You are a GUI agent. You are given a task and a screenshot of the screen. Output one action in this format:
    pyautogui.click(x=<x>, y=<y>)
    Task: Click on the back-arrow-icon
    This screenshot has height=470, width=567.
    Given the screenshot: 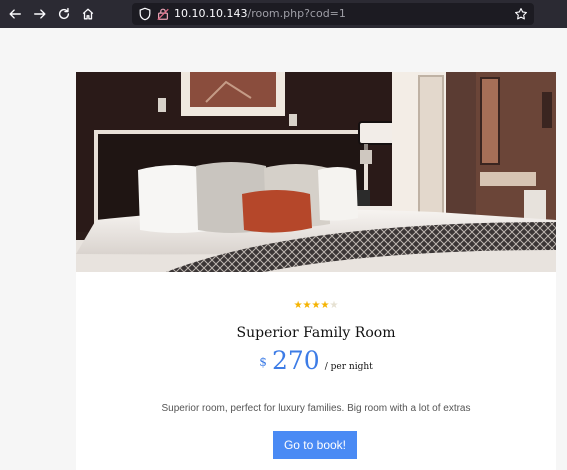 What is the action you would take?
    pyautogui.click(x=15, y=14)
    